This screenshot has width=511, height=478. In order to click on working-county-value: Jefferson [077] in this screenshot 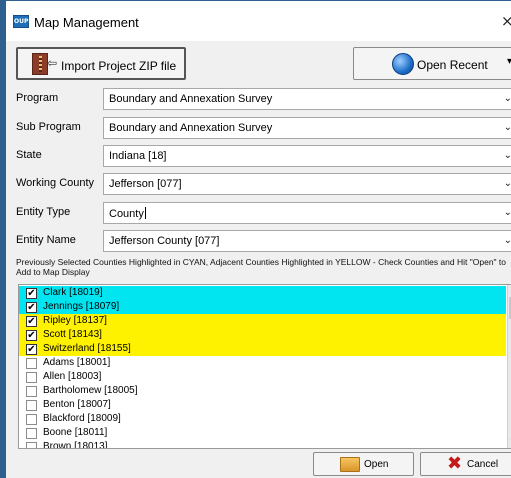, I will do `click(145, 184)`.